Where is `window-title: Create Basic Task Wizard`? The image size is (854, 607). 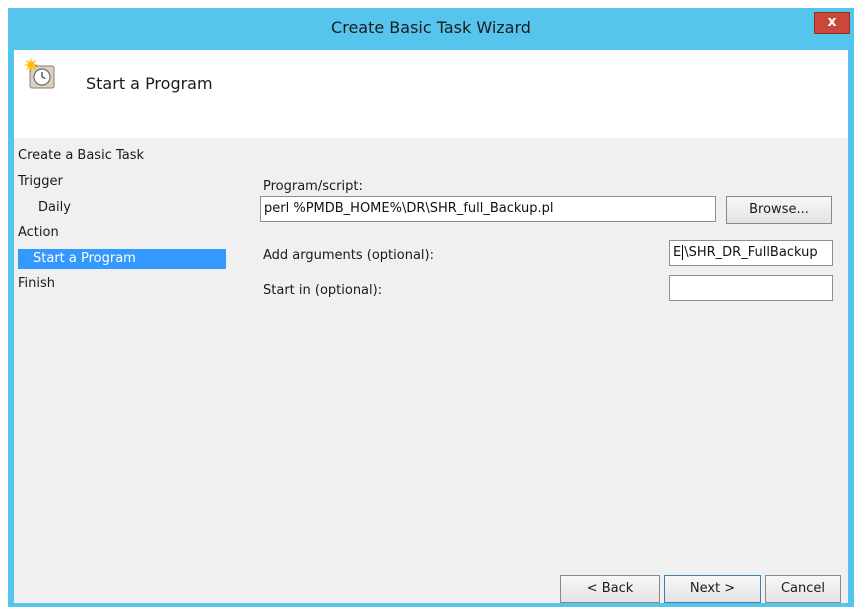 window-title: Create Basic Task Wizard is located at coordinates (431, 27).